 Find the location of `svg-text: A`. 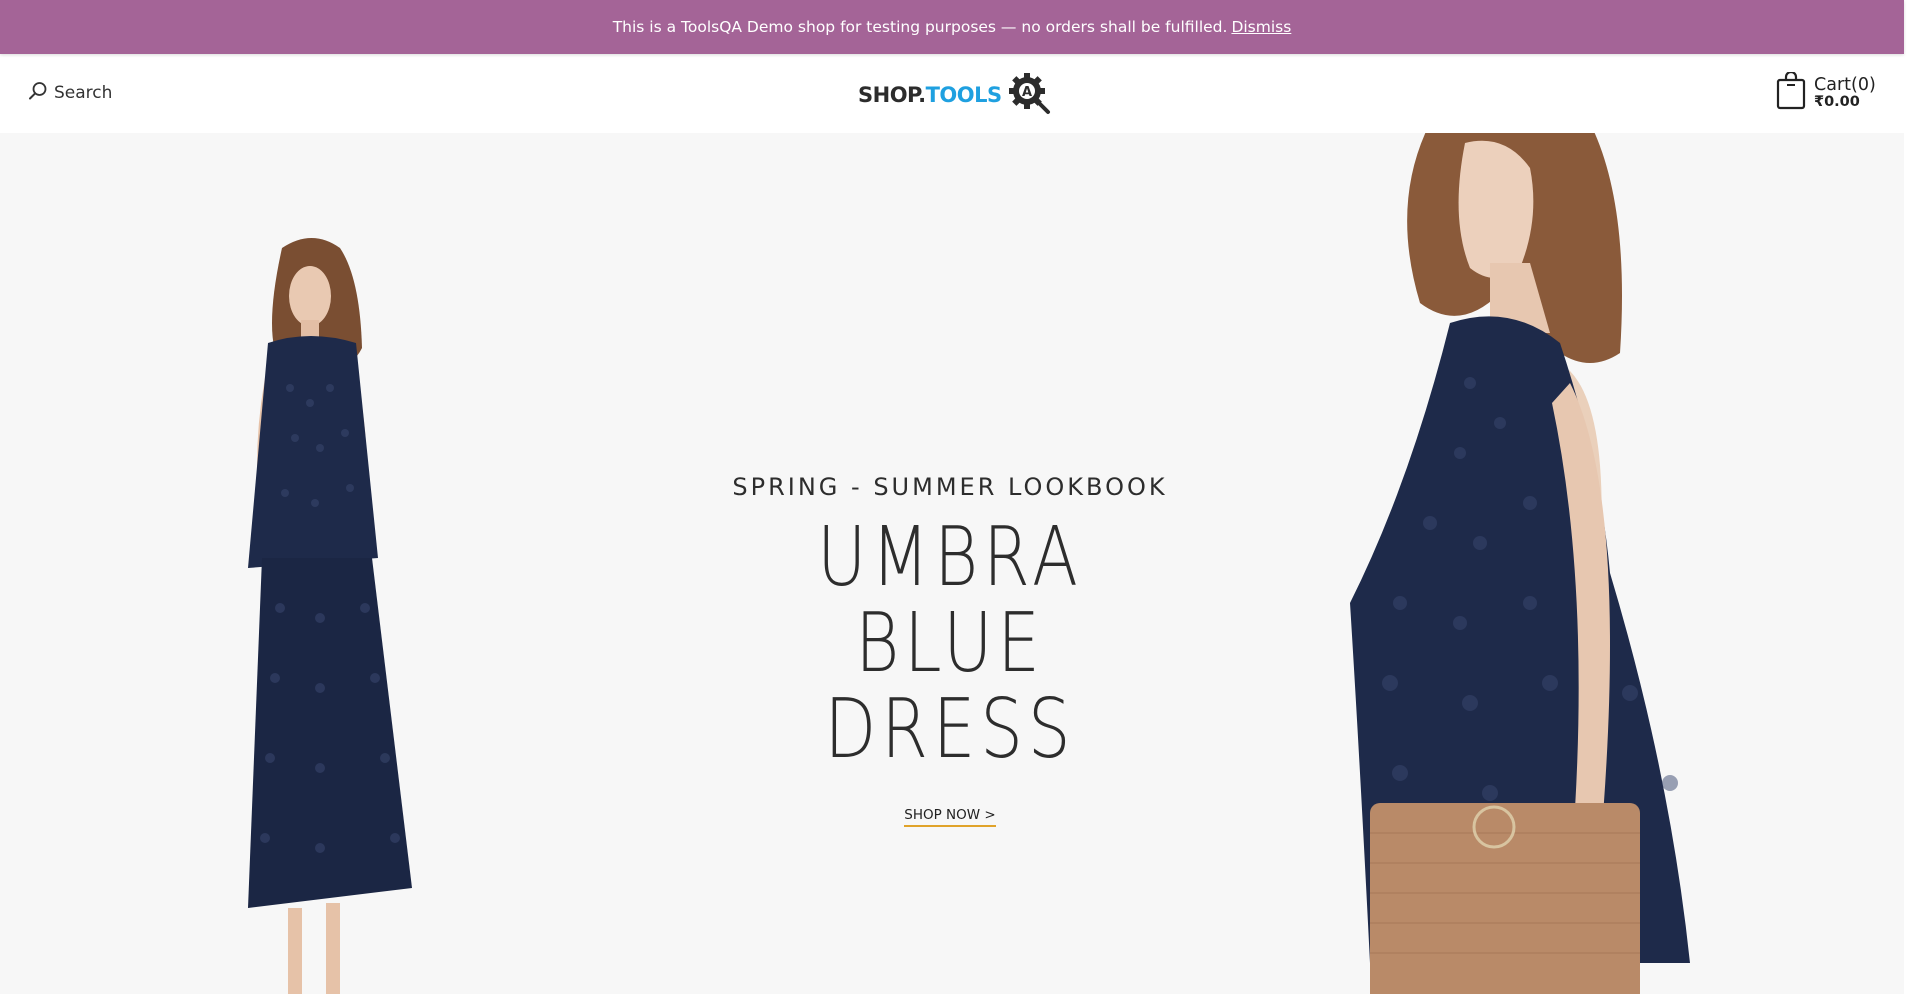

svg-text: A is located at coordinates (1027, 92).